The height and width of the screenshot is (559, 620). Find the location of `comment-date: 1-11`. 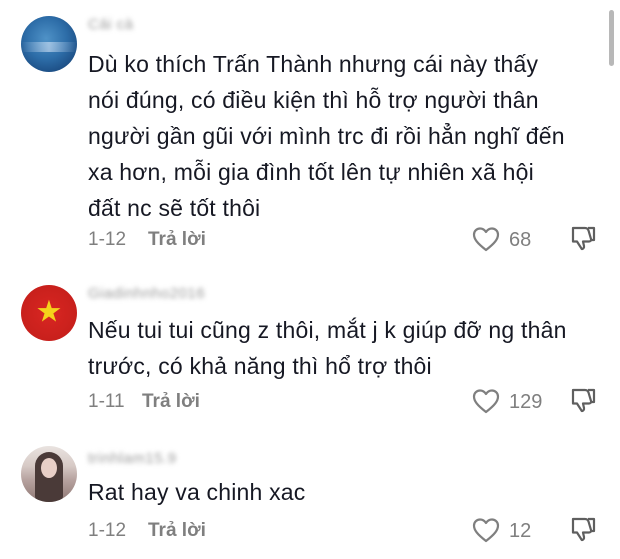

comment-date: 1-11 is located at coordinates (106, 401).